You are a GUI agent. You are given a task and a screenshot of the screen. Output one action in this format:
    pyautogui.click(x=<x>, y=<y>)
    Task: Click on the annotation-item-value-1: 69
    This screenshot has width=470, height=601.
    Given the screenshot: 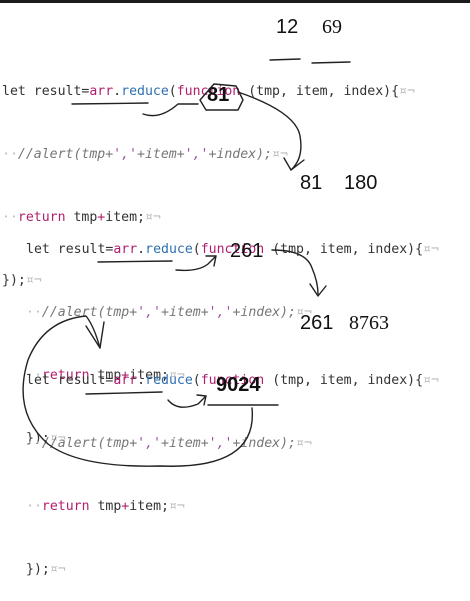 What is the action you would take?
    pyautogui.click(x=332, y=27)
    